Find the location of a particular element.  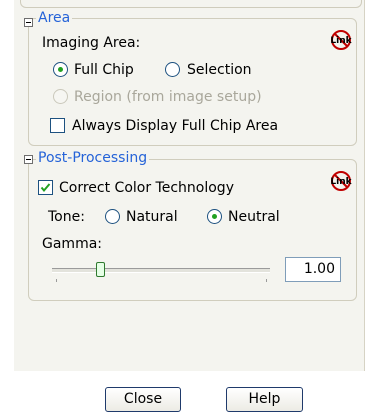

imaging-area-label: Imaging Area: is located at coordinates (91, 43).